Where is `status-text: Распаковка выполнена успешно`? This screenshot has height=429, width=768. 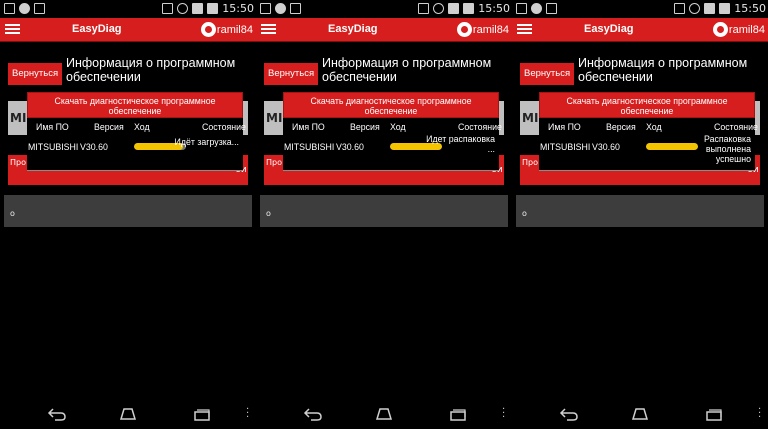
status-text: Распаковка выполнена успешно is located at coordinates (727, 149).